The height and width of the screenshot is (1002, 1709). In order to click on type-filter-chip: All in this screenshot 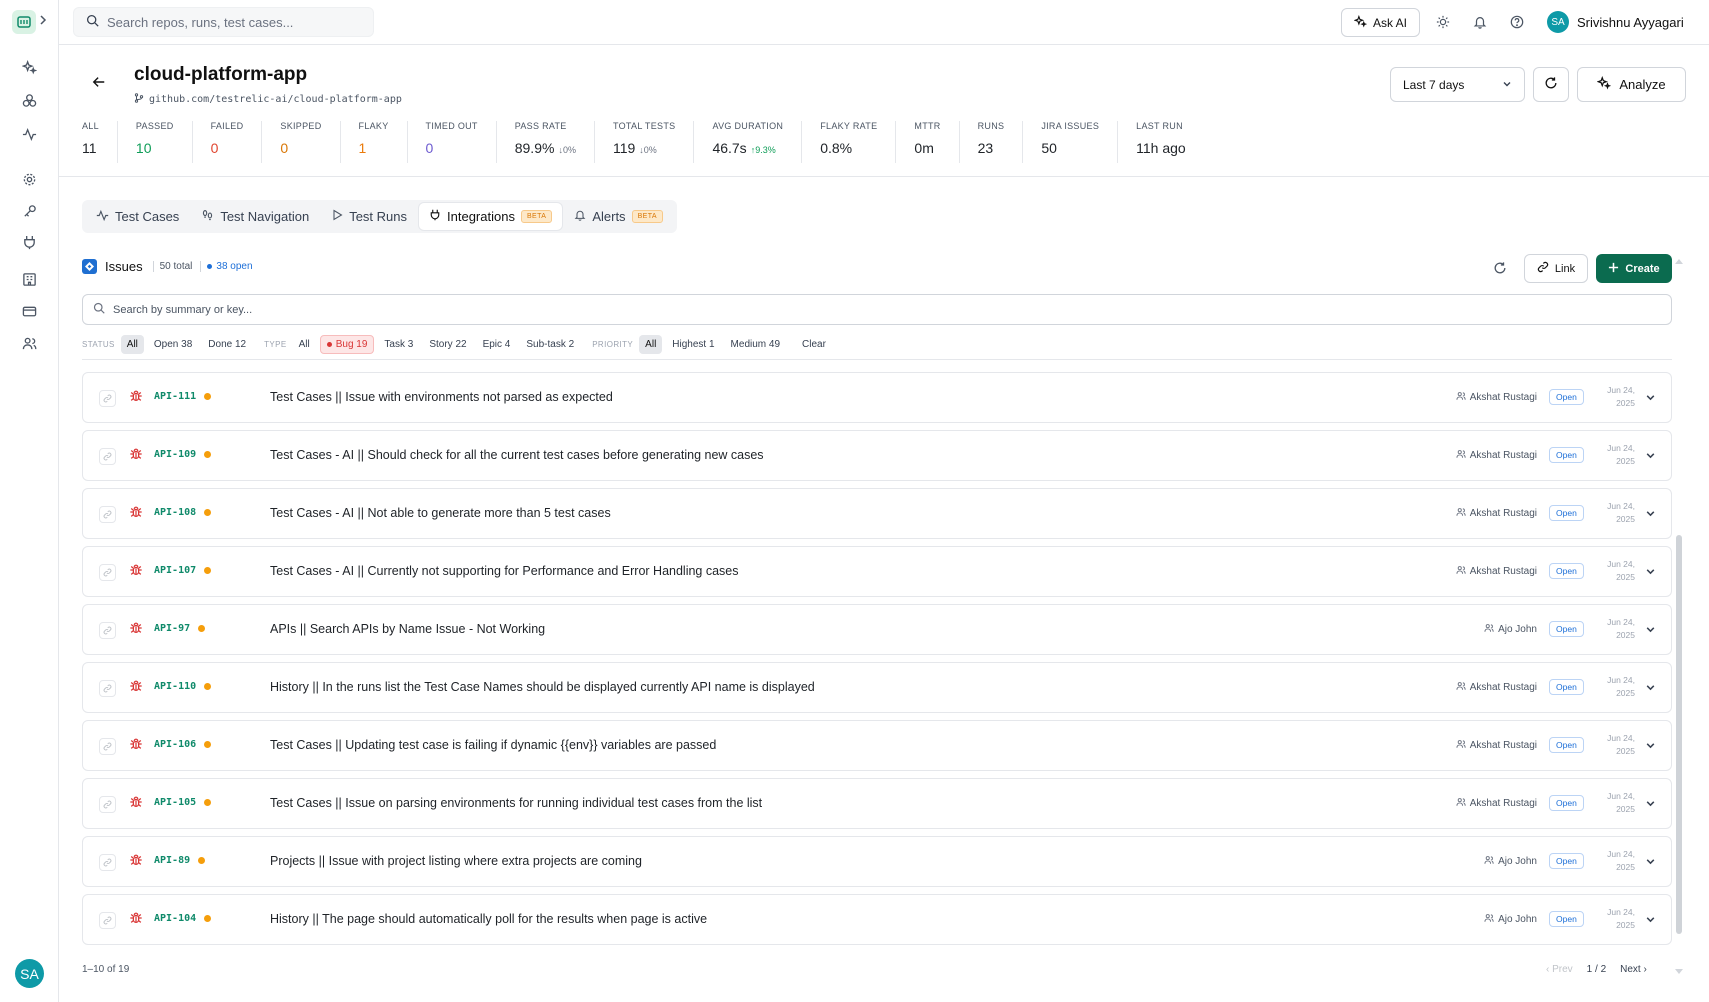, I will do `click(304, 344)`.